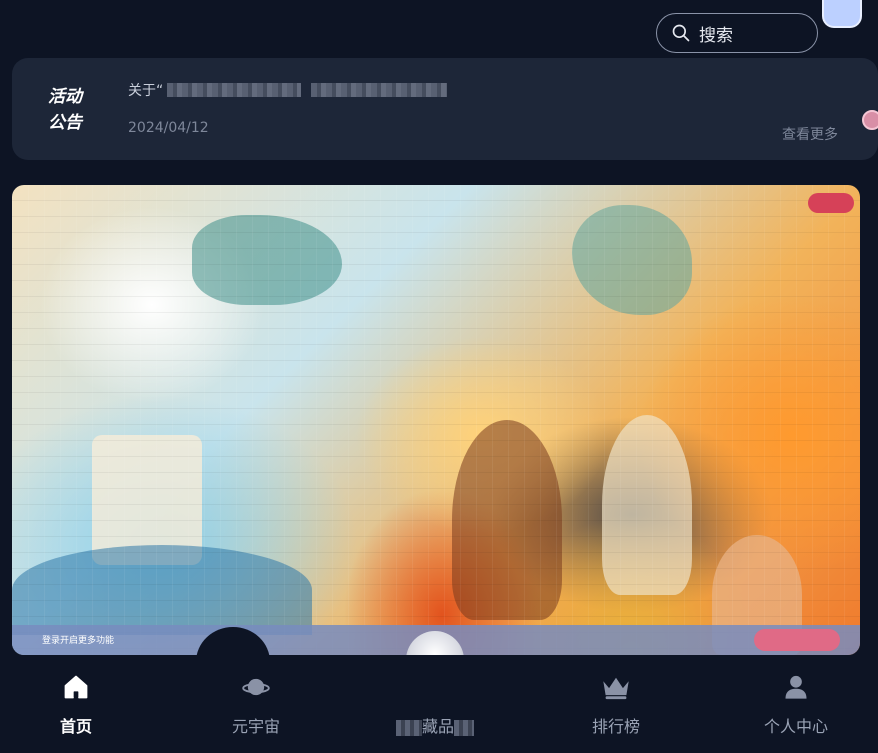 Image resolution: width=878 pixels, height=753 pixels. Describe the element at coordinates (616, 687) in the screenshot. I see `crown-icon` at that location.